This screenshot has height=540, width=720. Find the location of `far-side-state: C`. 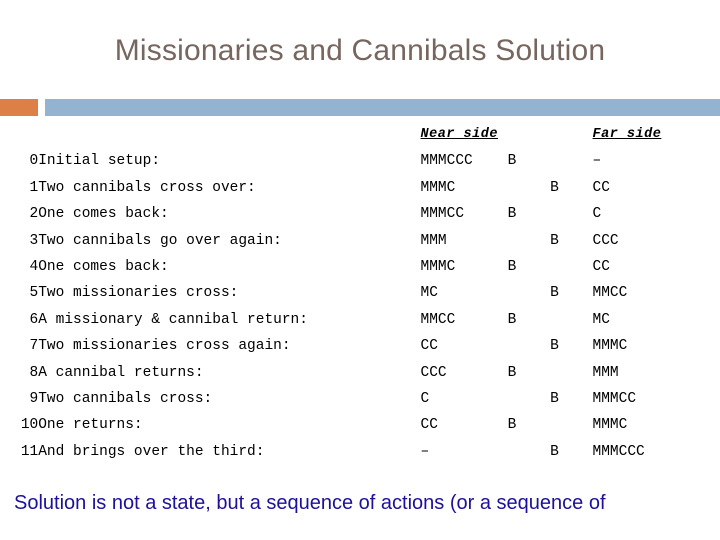

far-side-state: C is located at coordinates (597, 214).